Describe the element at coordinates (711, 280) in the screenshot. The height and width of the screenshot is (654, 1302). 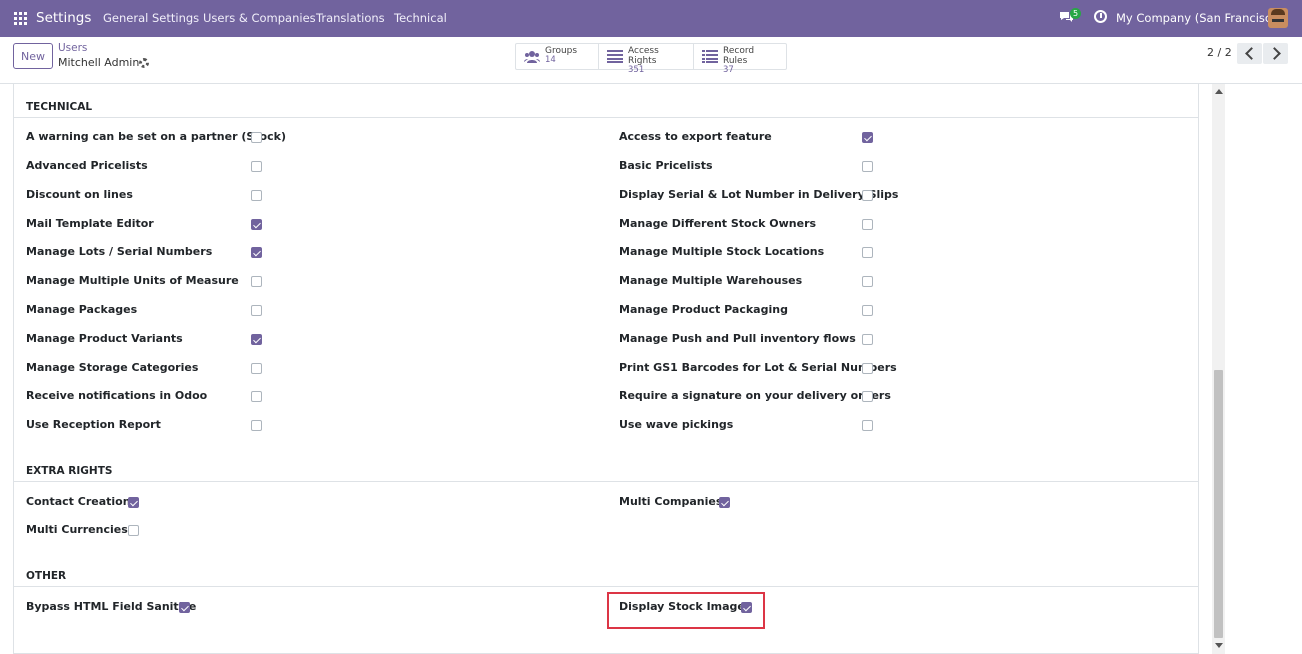
I see `field-label: Manage Multiple Warehouses` at that location.